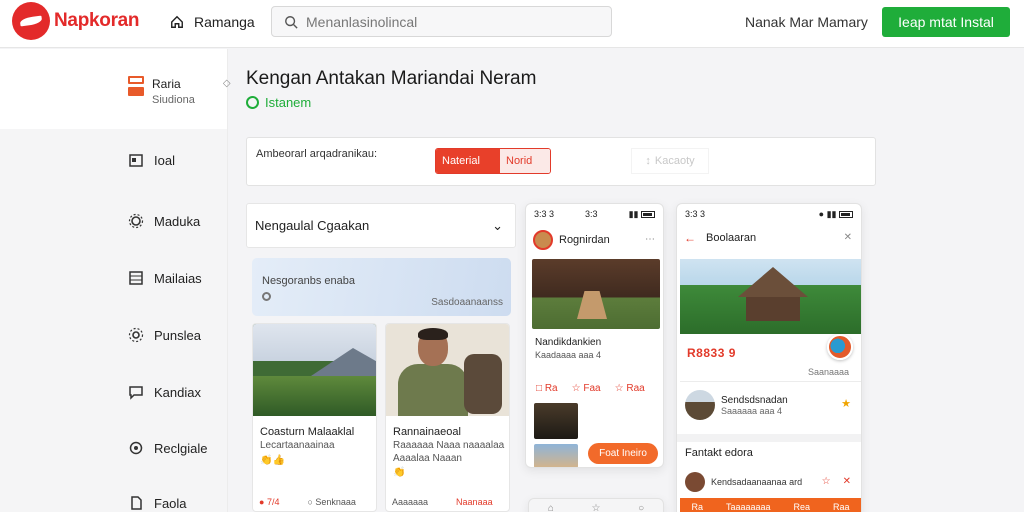 The image size is (1024, 512). What do you see at coordinates (525, 161) in the screenshot?
I see `segment-inactive: Norid` at bounding box center [525, 161].